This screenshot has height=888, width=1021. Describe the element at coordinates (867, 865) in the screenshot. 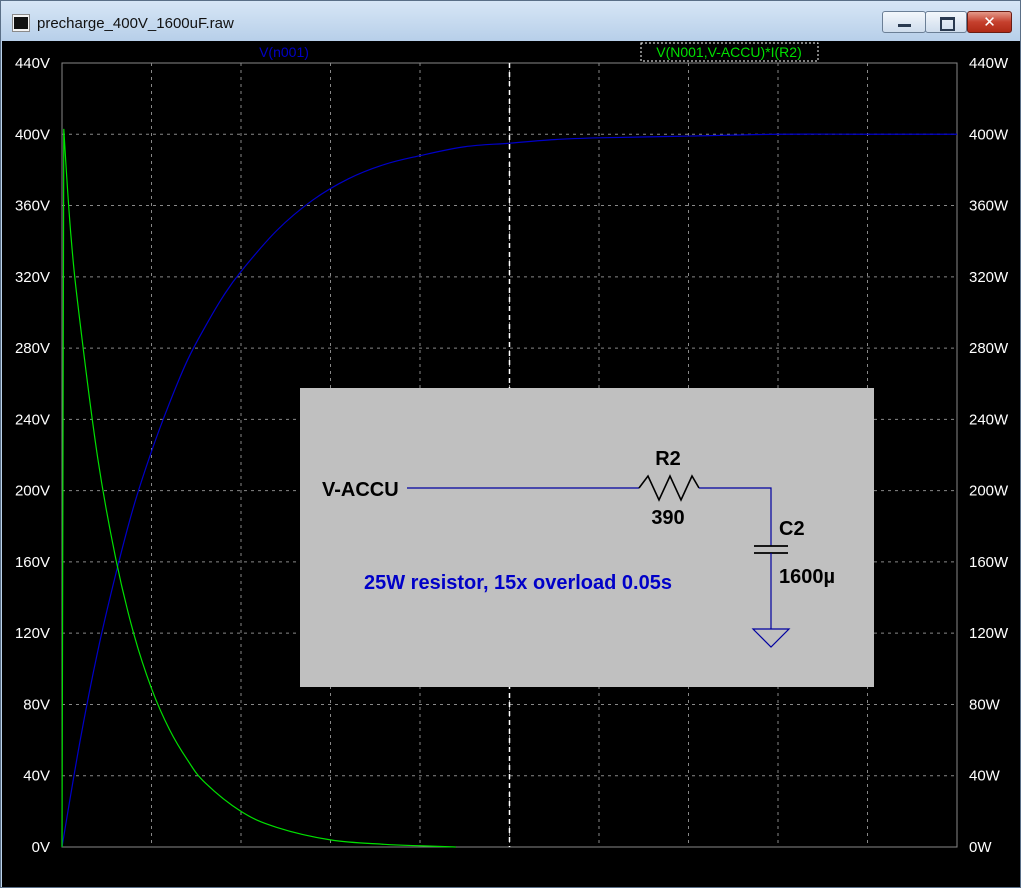

I see `x-tick-label: 4.5s` at that location.